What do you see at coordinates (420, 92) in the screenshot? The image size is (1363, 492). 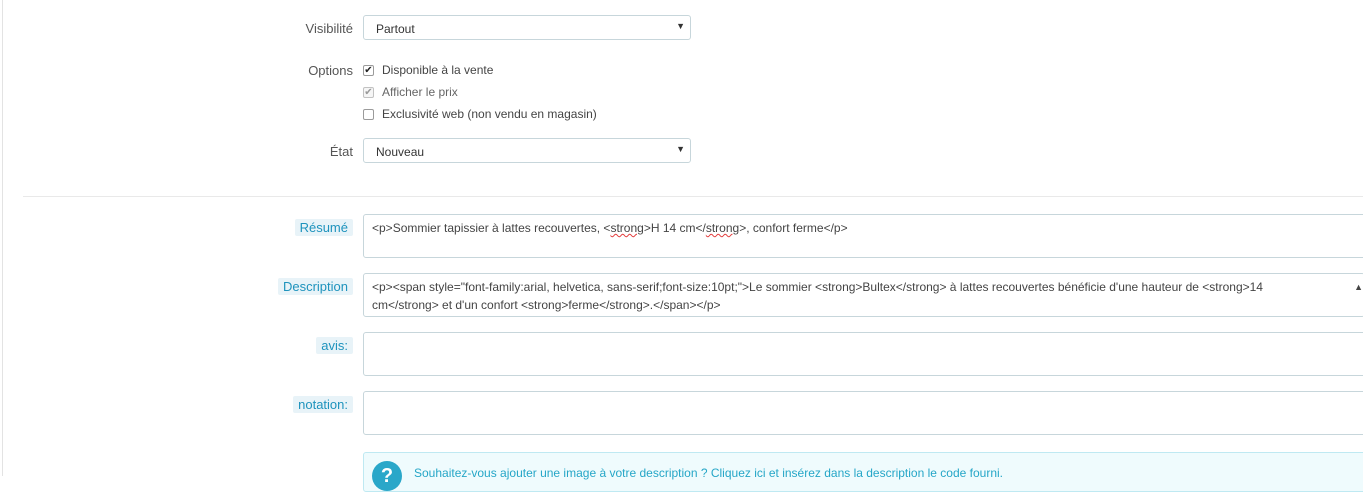 I see `option-show-price-label: Afficher le prix` at bounding box center [420, 92].